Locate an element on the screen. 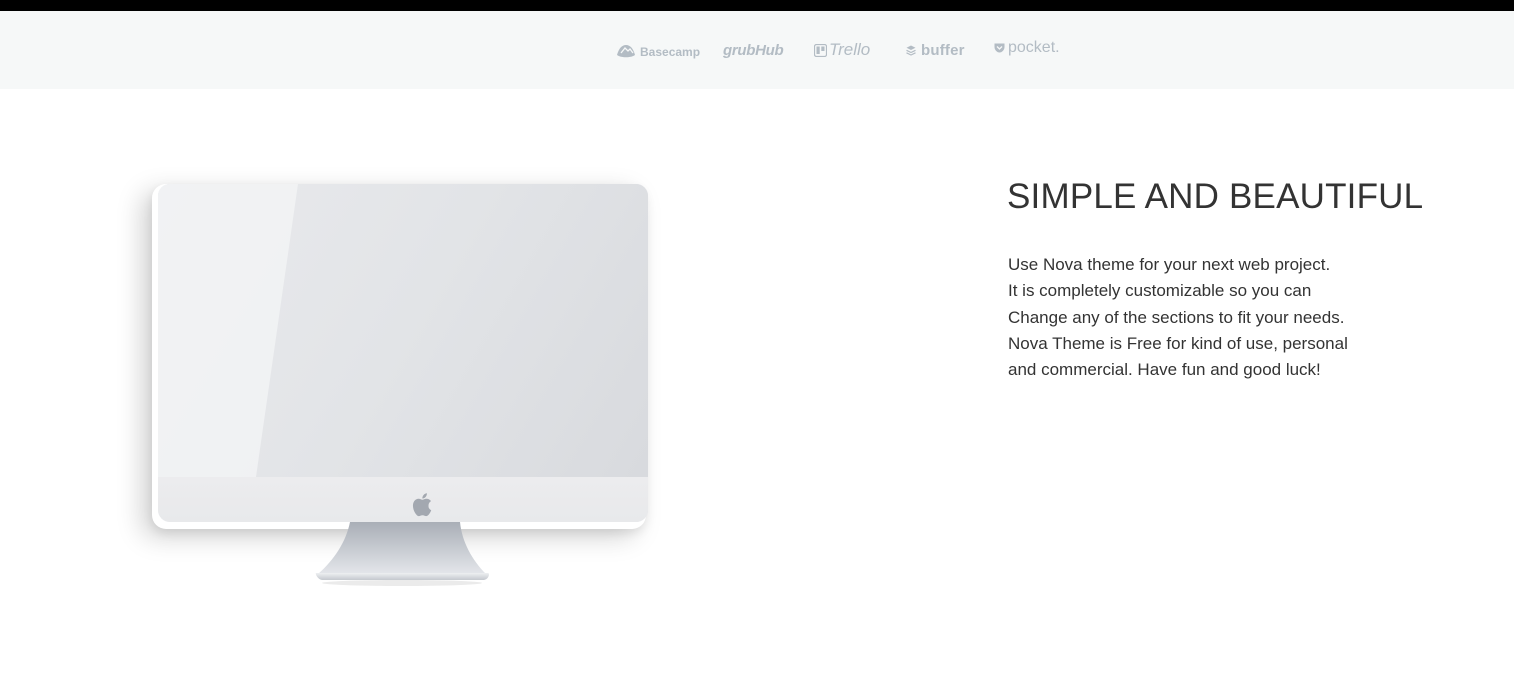  trello-logo-text: Trello is located at coordinates (850, 49).